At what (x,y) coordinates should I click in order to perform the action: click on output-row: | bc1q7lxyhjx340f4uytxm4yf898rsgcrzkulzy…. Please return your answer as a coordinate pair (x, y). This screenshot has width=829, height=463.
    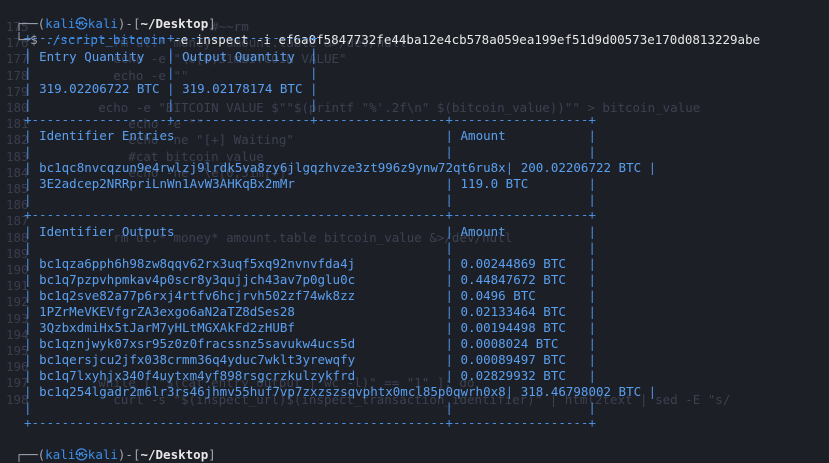
    Looking at the image, I should click on (310, 375).